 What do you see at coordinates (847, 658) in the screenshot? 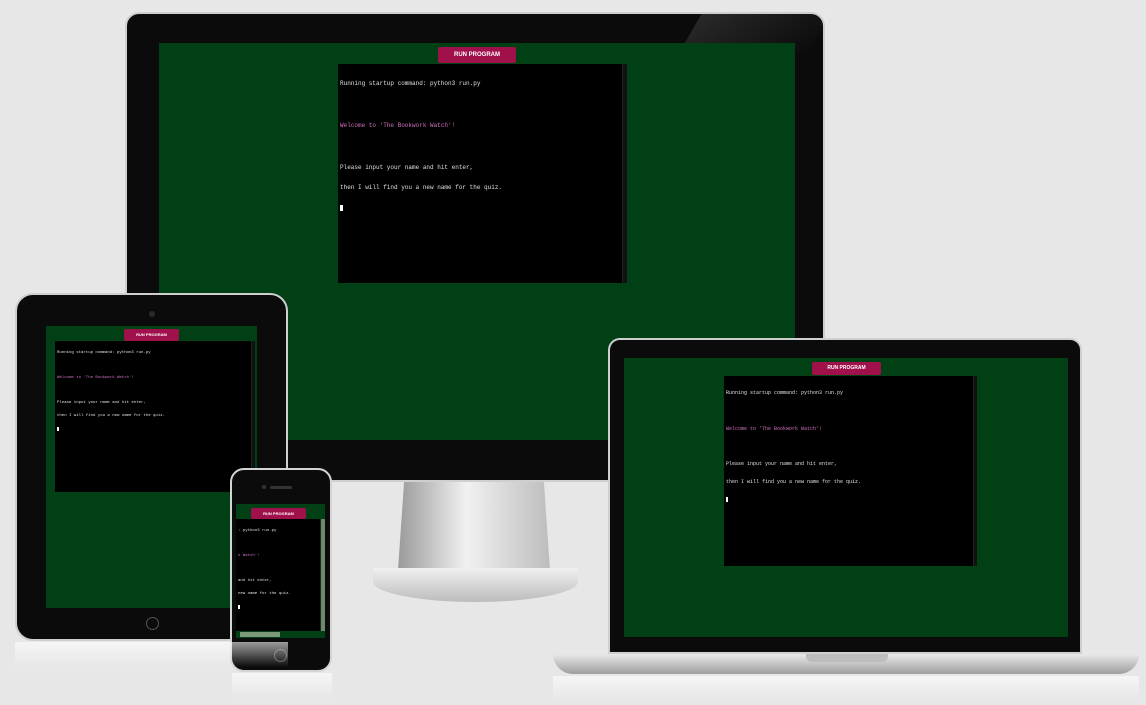
I see `laptop-notch` at bounding box center [847, 658].